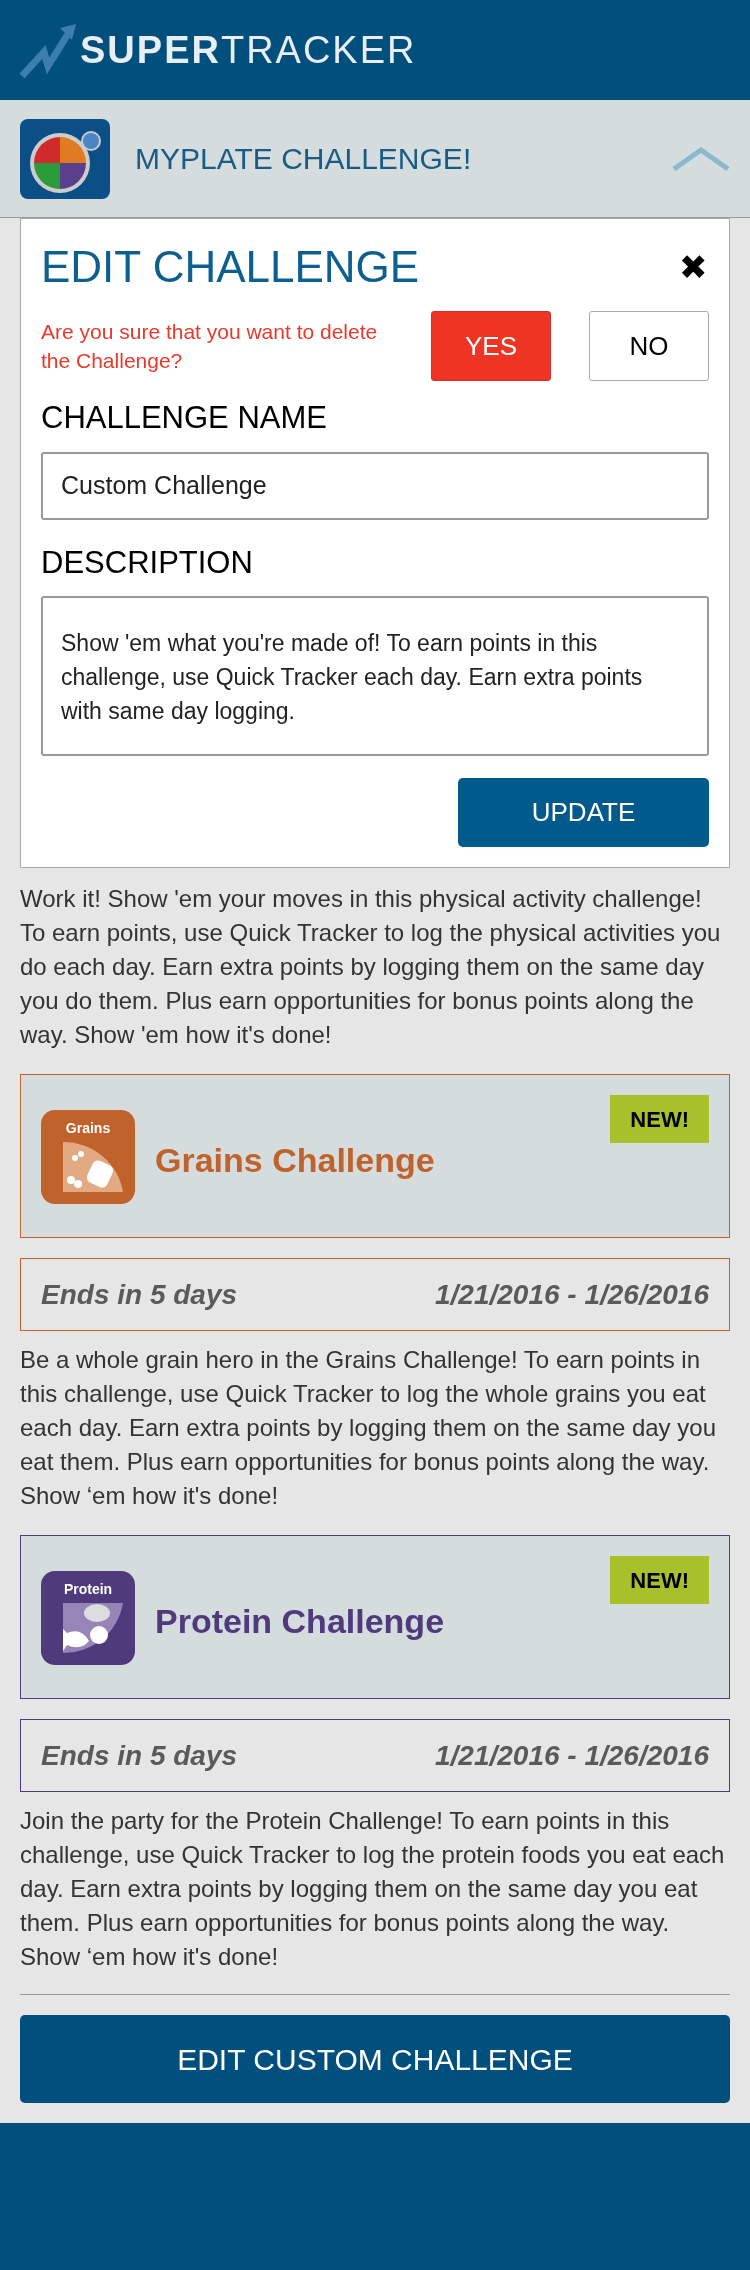  Describe the element at coordinates (88, 1157) in the screenshot. I see `grain-food-icon: Grains` at that location.